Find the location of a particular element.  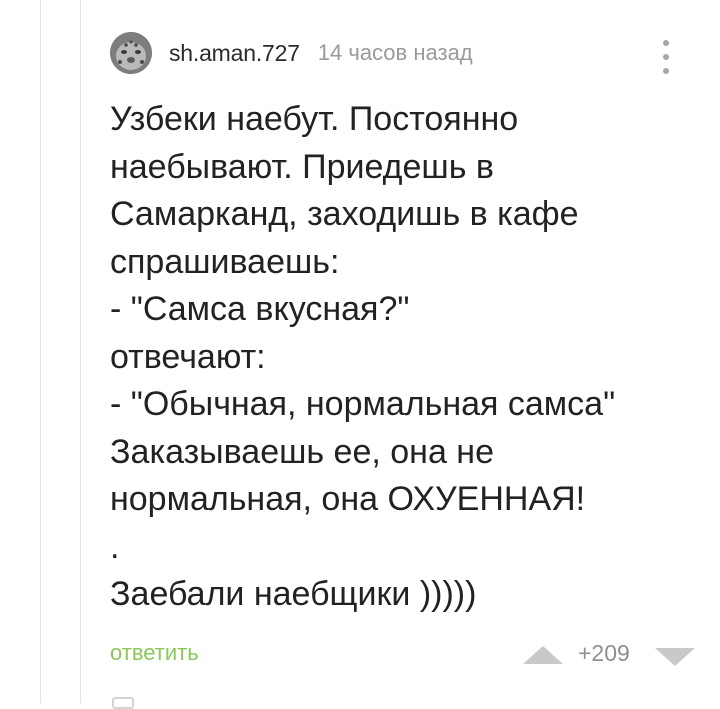

comment-line: наебывают. Приедешь в is located at coordinates (302, 166).